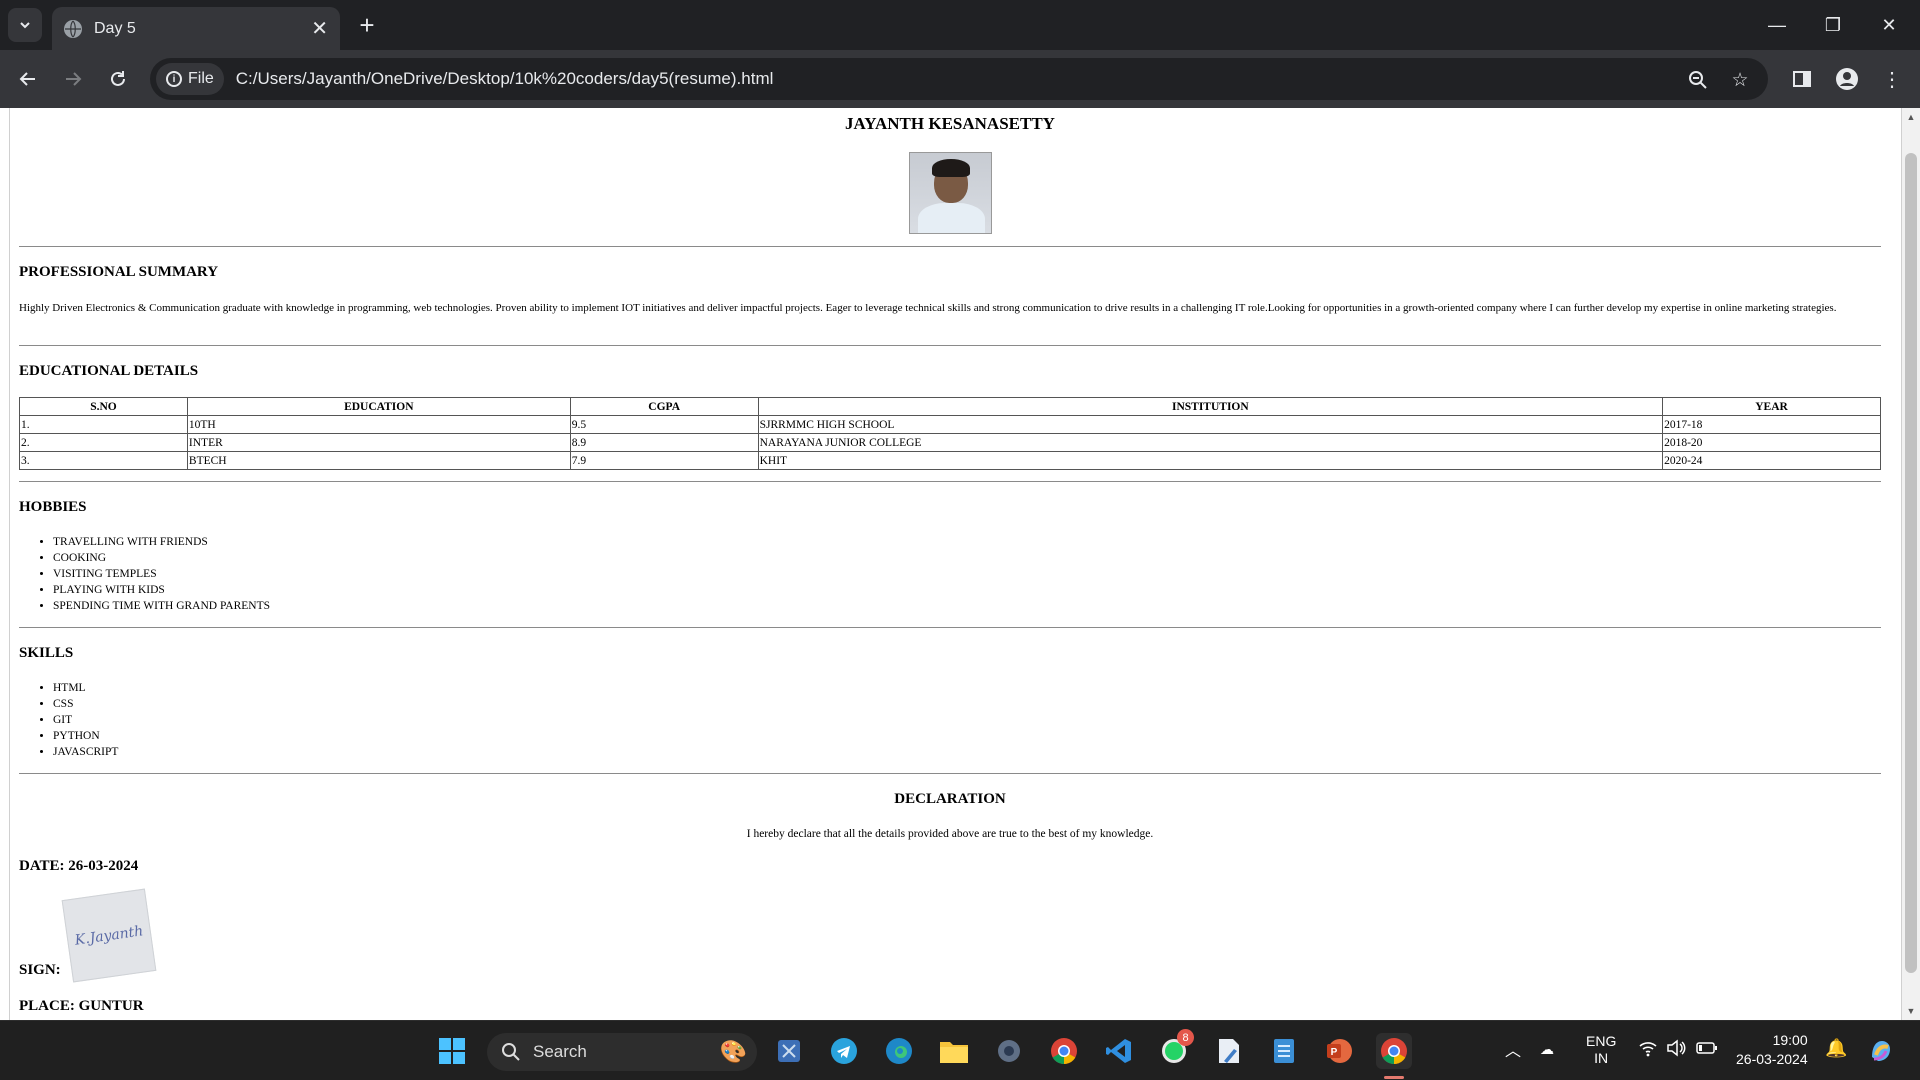 Image resolution: width=1920 pixels, height=1080 pixels. Describe the element at coordinates (81, 1006) in the screenshot. I see `place-label: PLACE: GUNTUR` at that location.